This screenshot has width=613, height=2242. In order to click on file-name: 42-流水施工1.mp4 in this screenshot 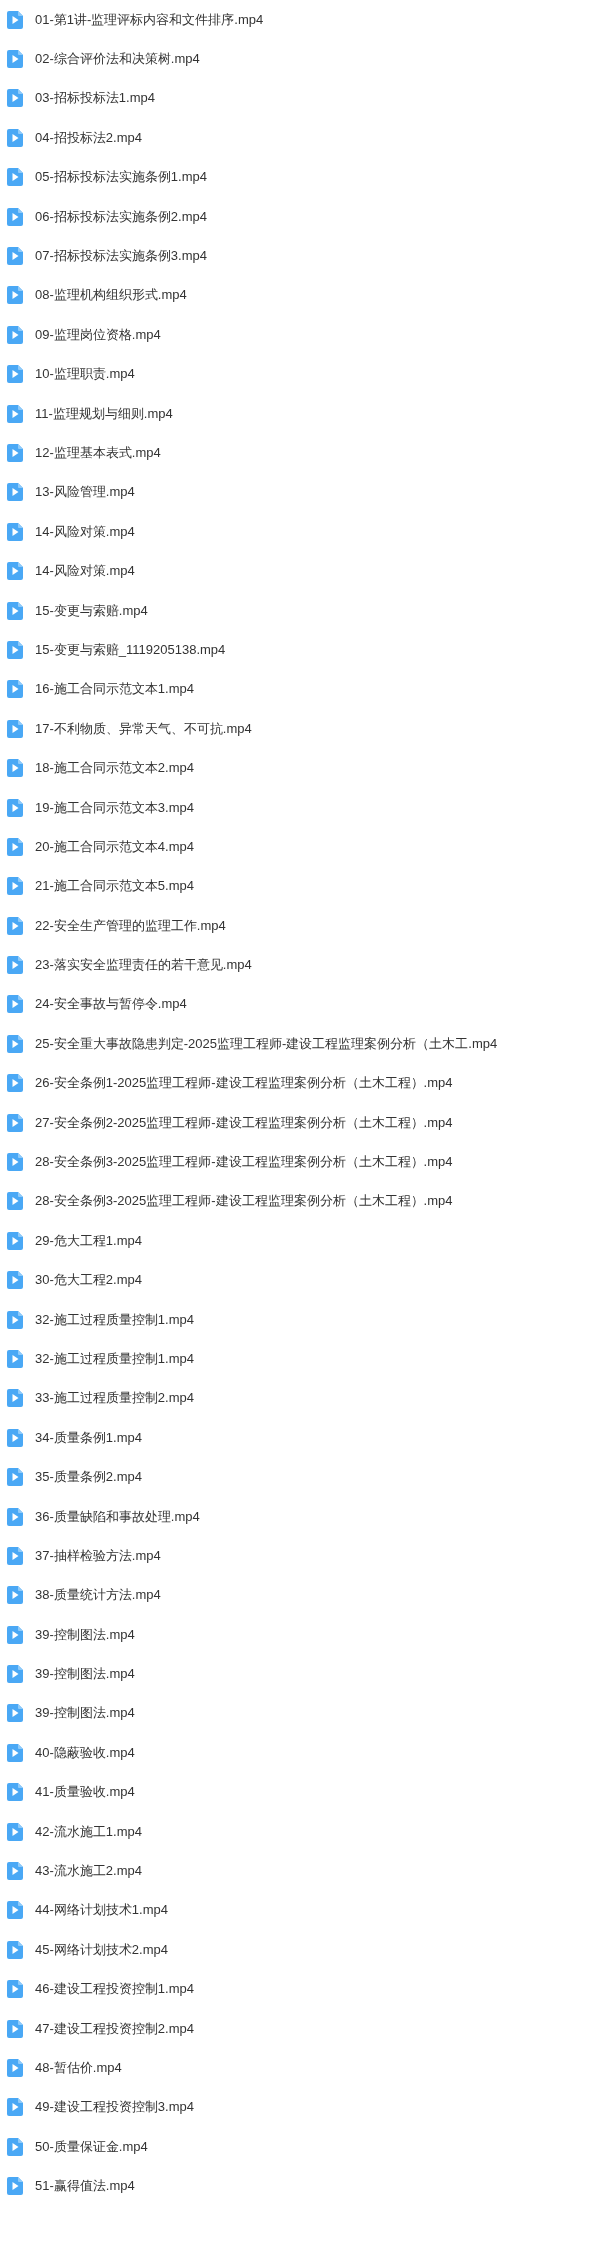, I will do `click(88, 1831)`.